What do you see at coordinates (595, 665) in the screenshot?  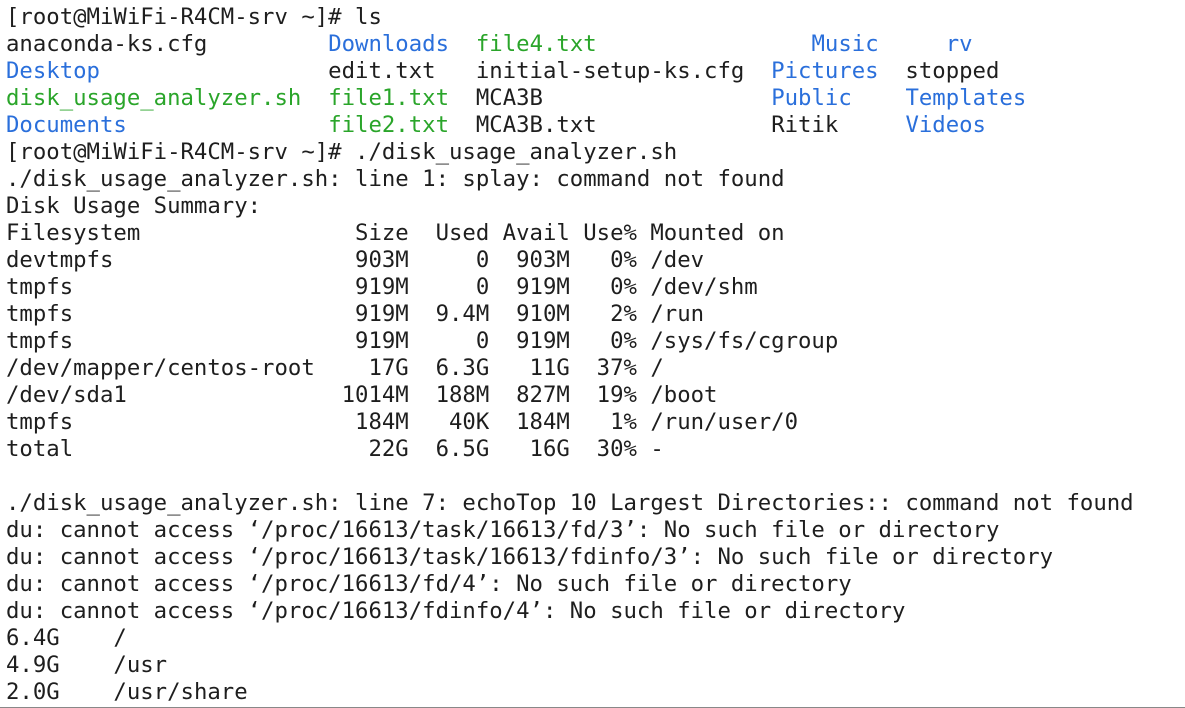 I see `terminal-line: 4.9G /usr` at bounding box center [595, 665].